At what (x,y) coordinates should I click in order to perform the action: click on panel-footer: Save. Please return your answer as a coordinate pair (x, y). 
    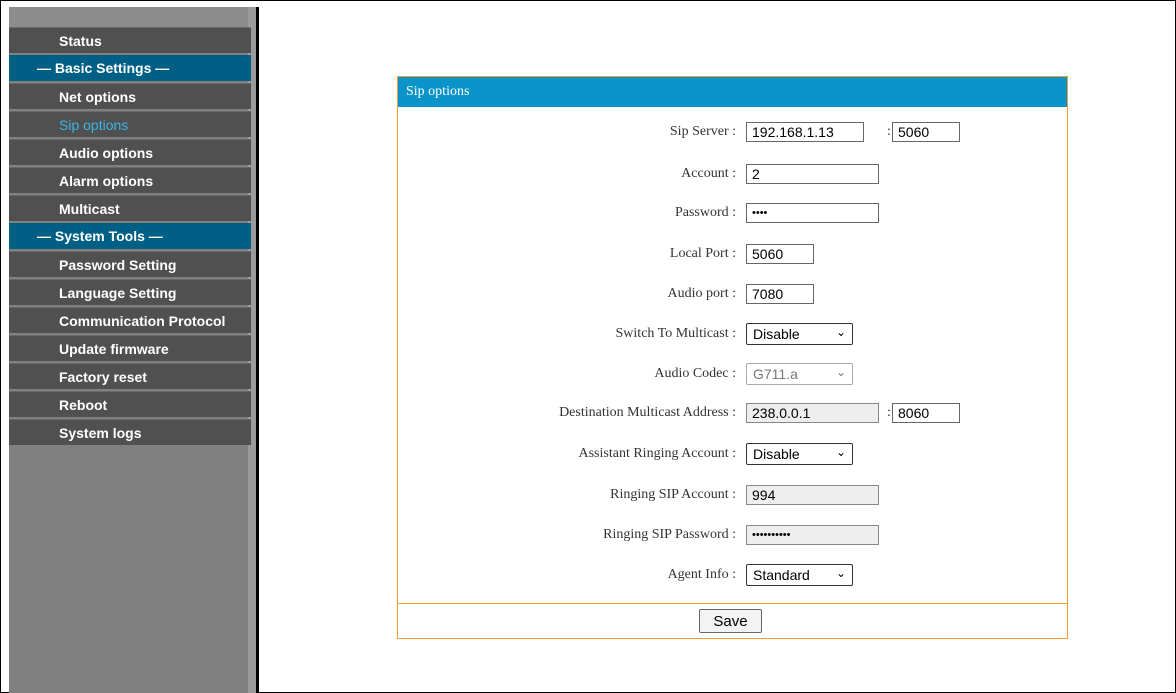
    Looking at the image, I should click on (732, 620).